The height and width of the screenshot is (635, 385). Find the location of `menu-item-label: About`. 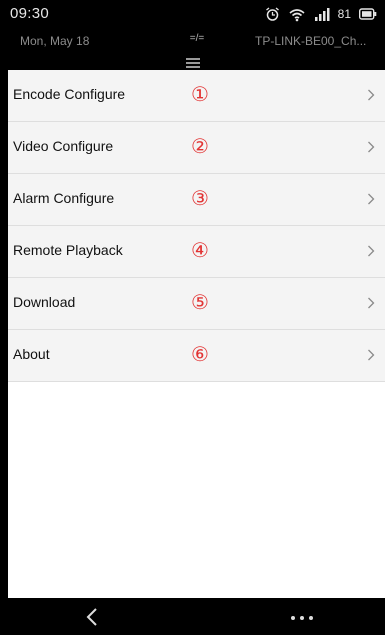

menu-item-label: About is located at coordinates (31, 354).